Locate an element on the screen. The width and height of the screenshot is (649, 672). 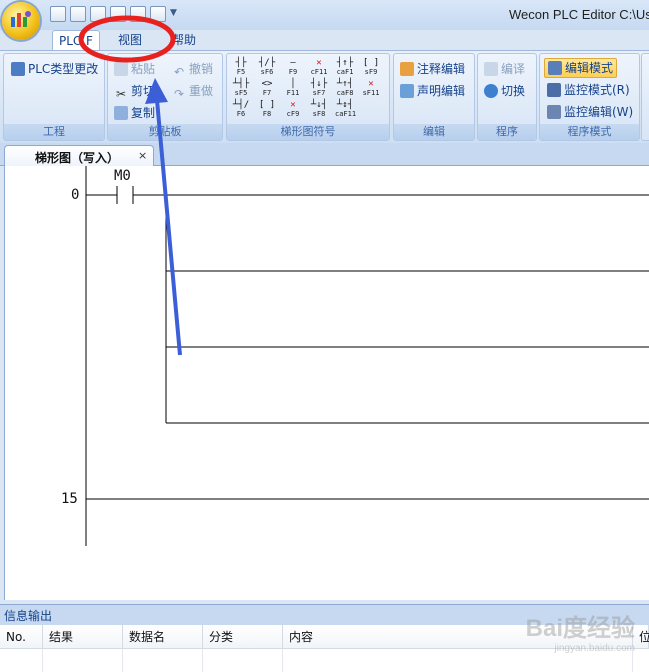
document-tab-bar: 梯形图（写入） × is located at coordinates (324, 154).